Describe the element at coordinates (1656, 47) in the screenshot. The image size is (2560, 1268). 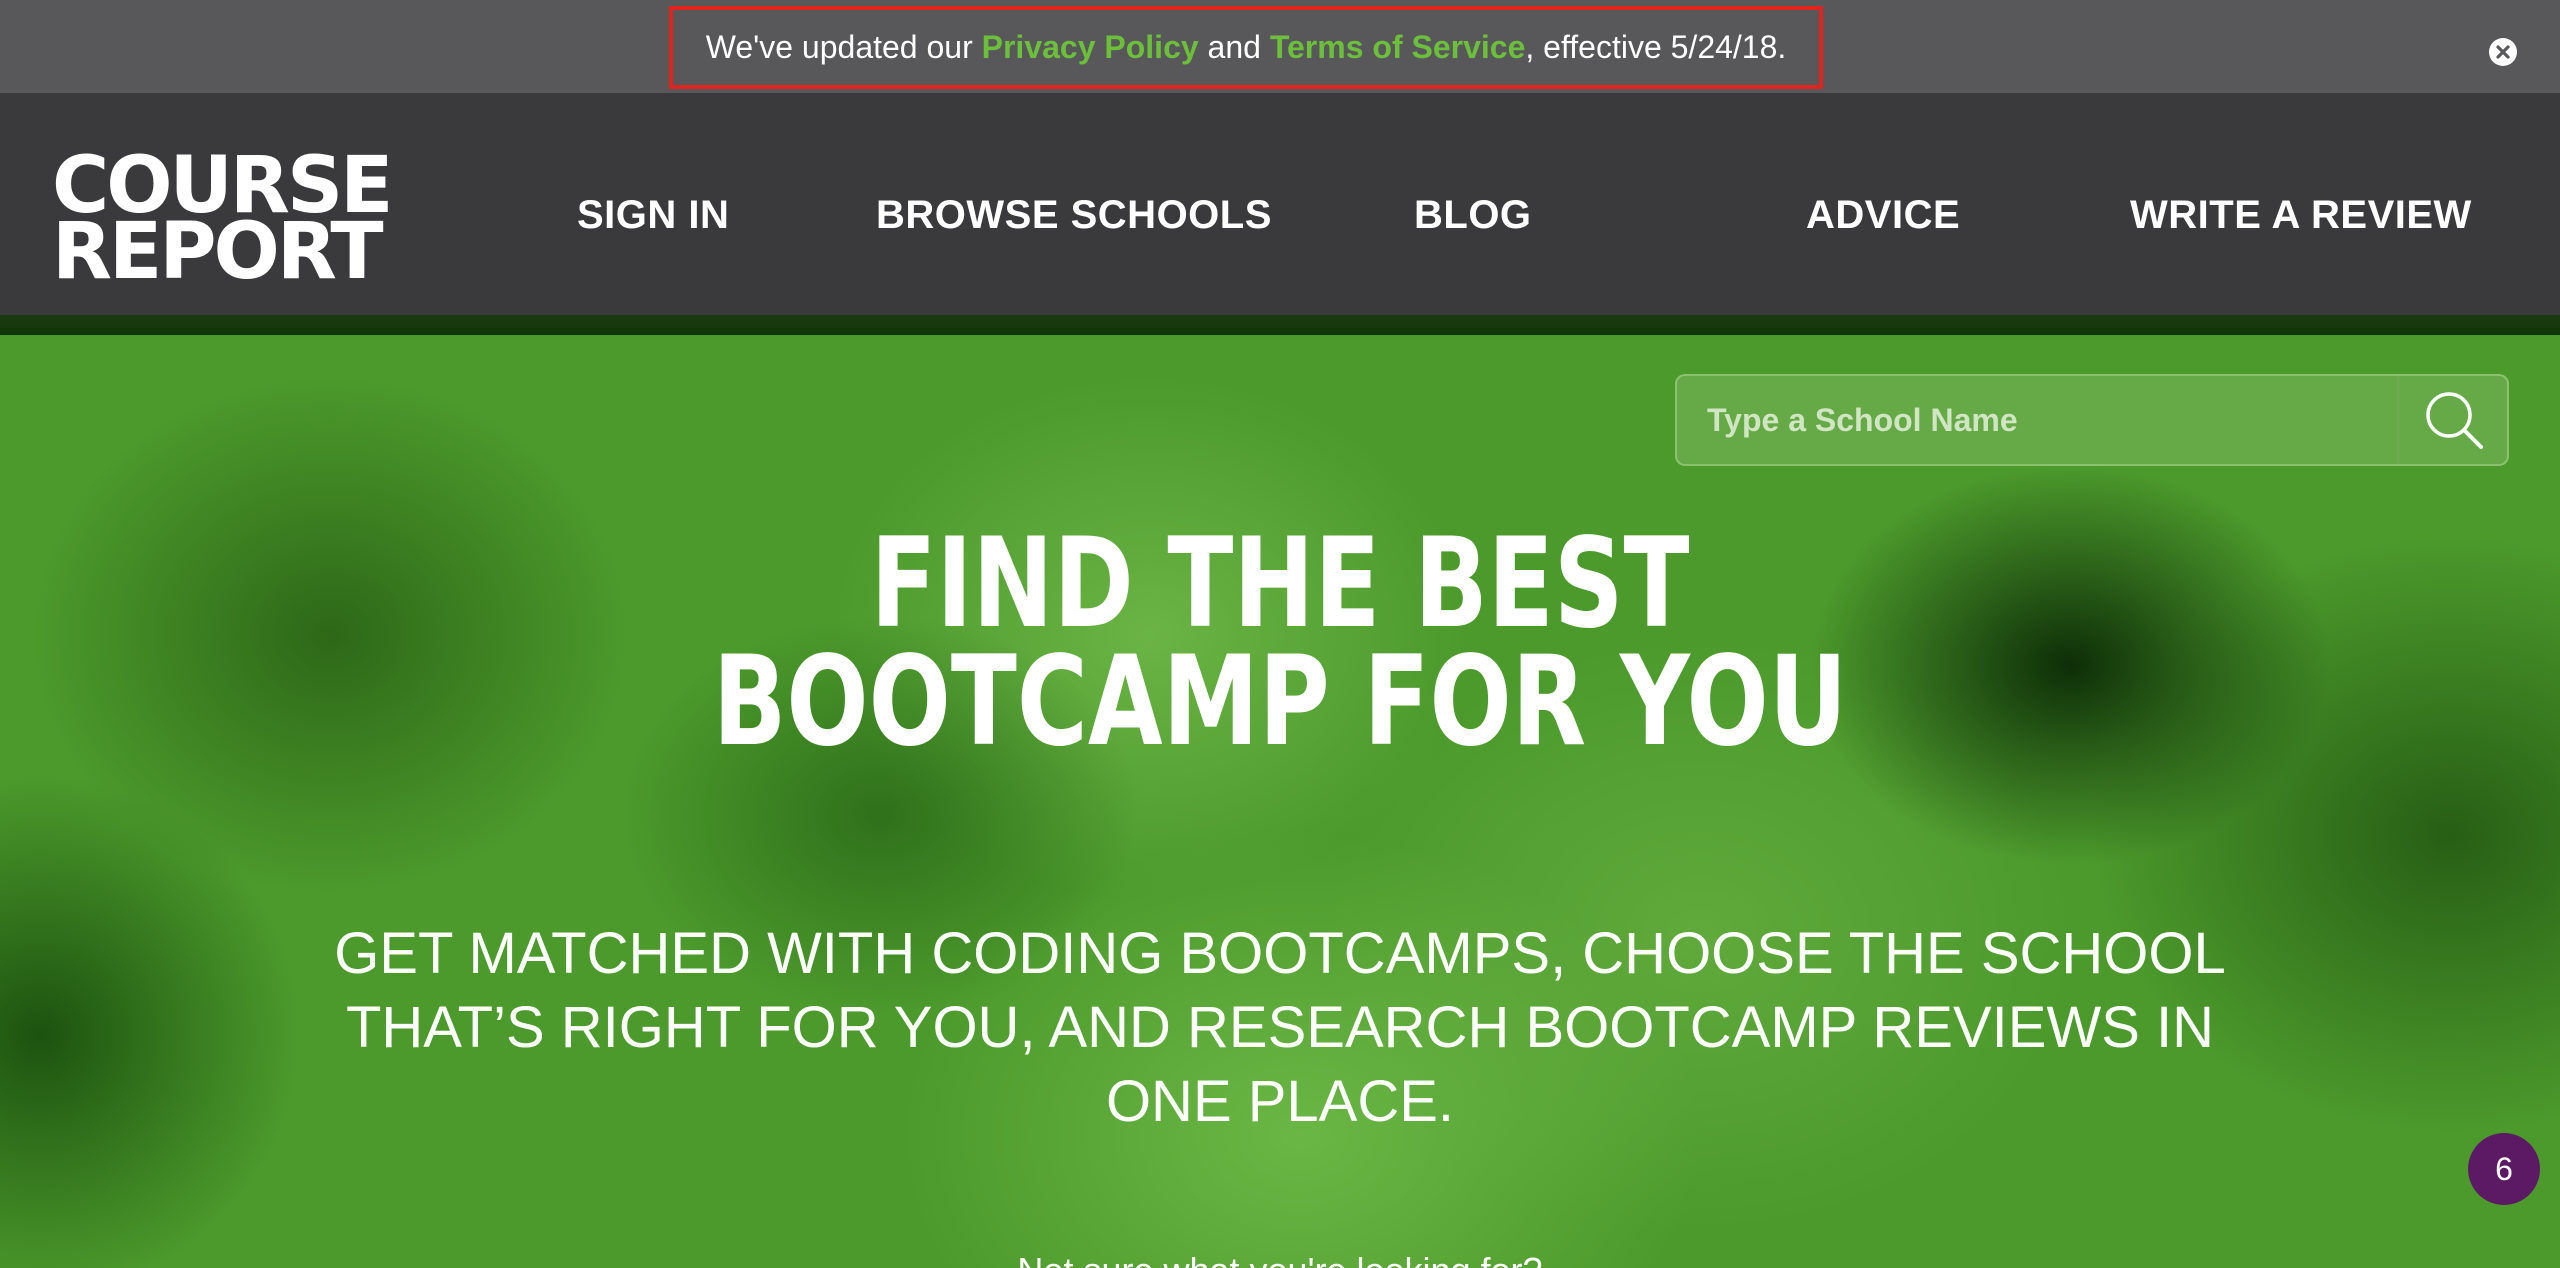
I see `notice-suffix: , effective 5/24/18.` at that location.